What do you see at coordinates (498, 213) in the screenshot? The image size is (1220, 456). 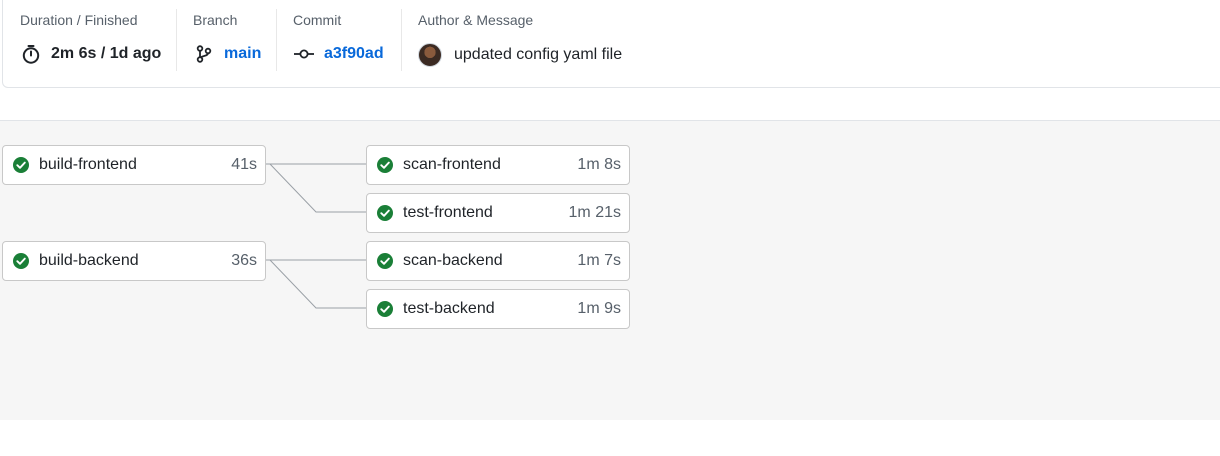 I see `job-test-frontend: test-frontend 1m 21s` at bounding box center [498, 213].